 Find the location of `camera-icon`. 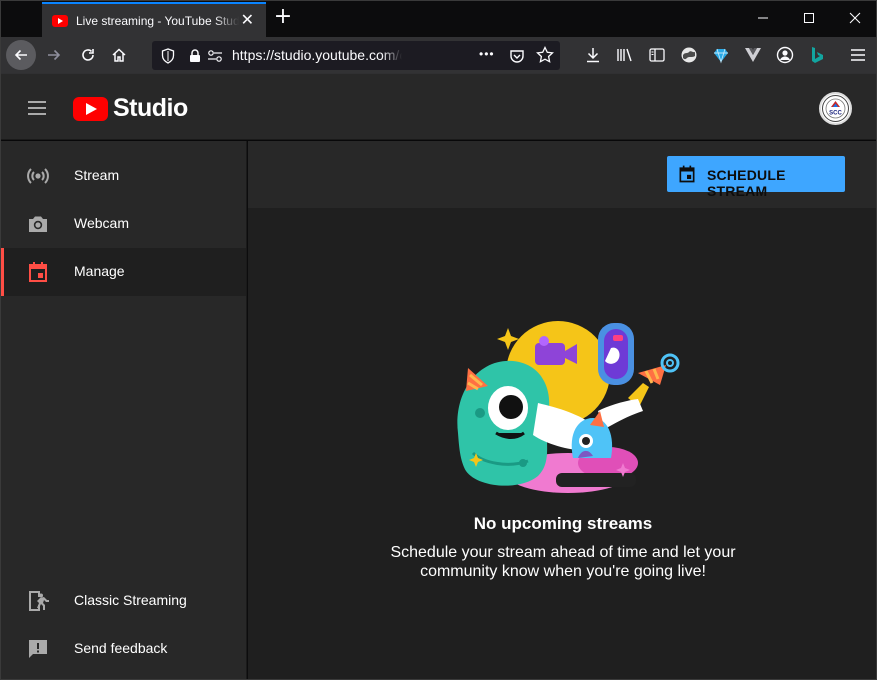

camera-icon is located at coordinates (38, 224).